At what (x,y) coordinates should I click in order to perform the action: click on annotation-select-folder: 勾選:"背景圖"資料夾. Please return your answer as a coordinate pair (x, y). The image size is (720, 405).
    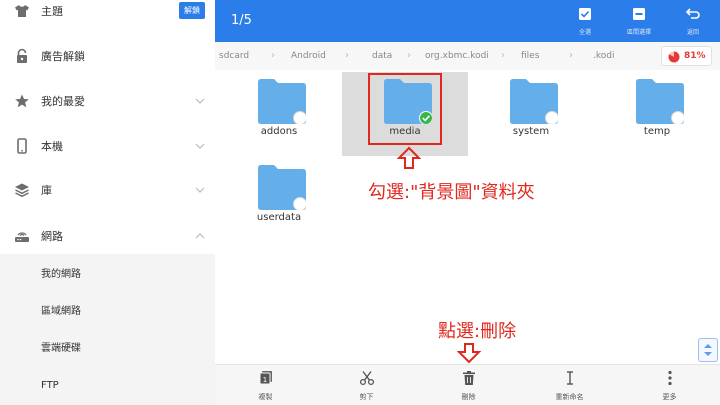
    Looking at the image, I should click on (451, 192).